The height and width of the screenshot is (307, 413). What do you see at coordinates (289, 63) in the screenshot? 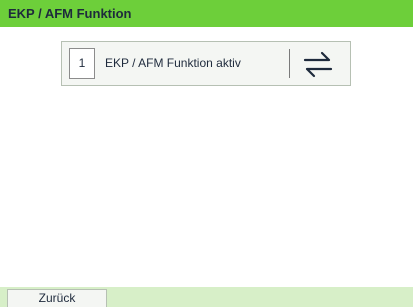
I see `menu-item-divider` at bounding box center [289, 63].